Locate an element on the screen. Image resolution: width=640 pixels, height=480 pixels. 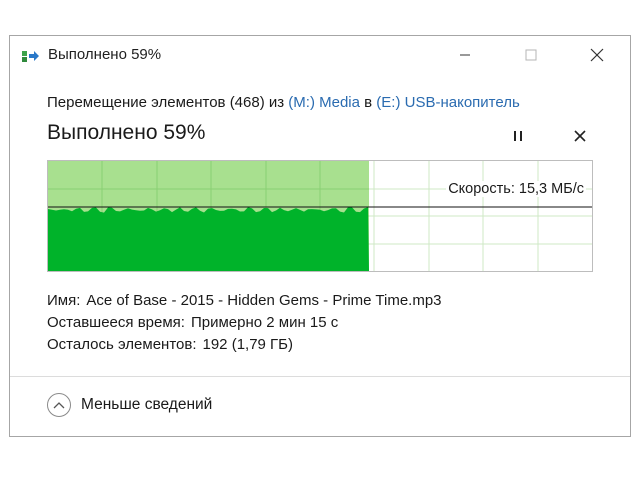
progress-headline: Выполнено 59% is located at coordinates (126, 132).